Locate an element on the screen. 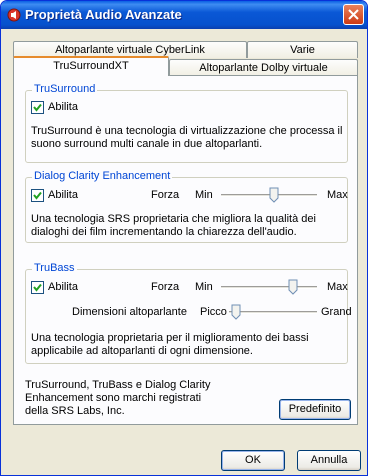 The height and width of the screenshot is (476, 368). trubass-strength-label: Forza is located at coordinates (165, 287).